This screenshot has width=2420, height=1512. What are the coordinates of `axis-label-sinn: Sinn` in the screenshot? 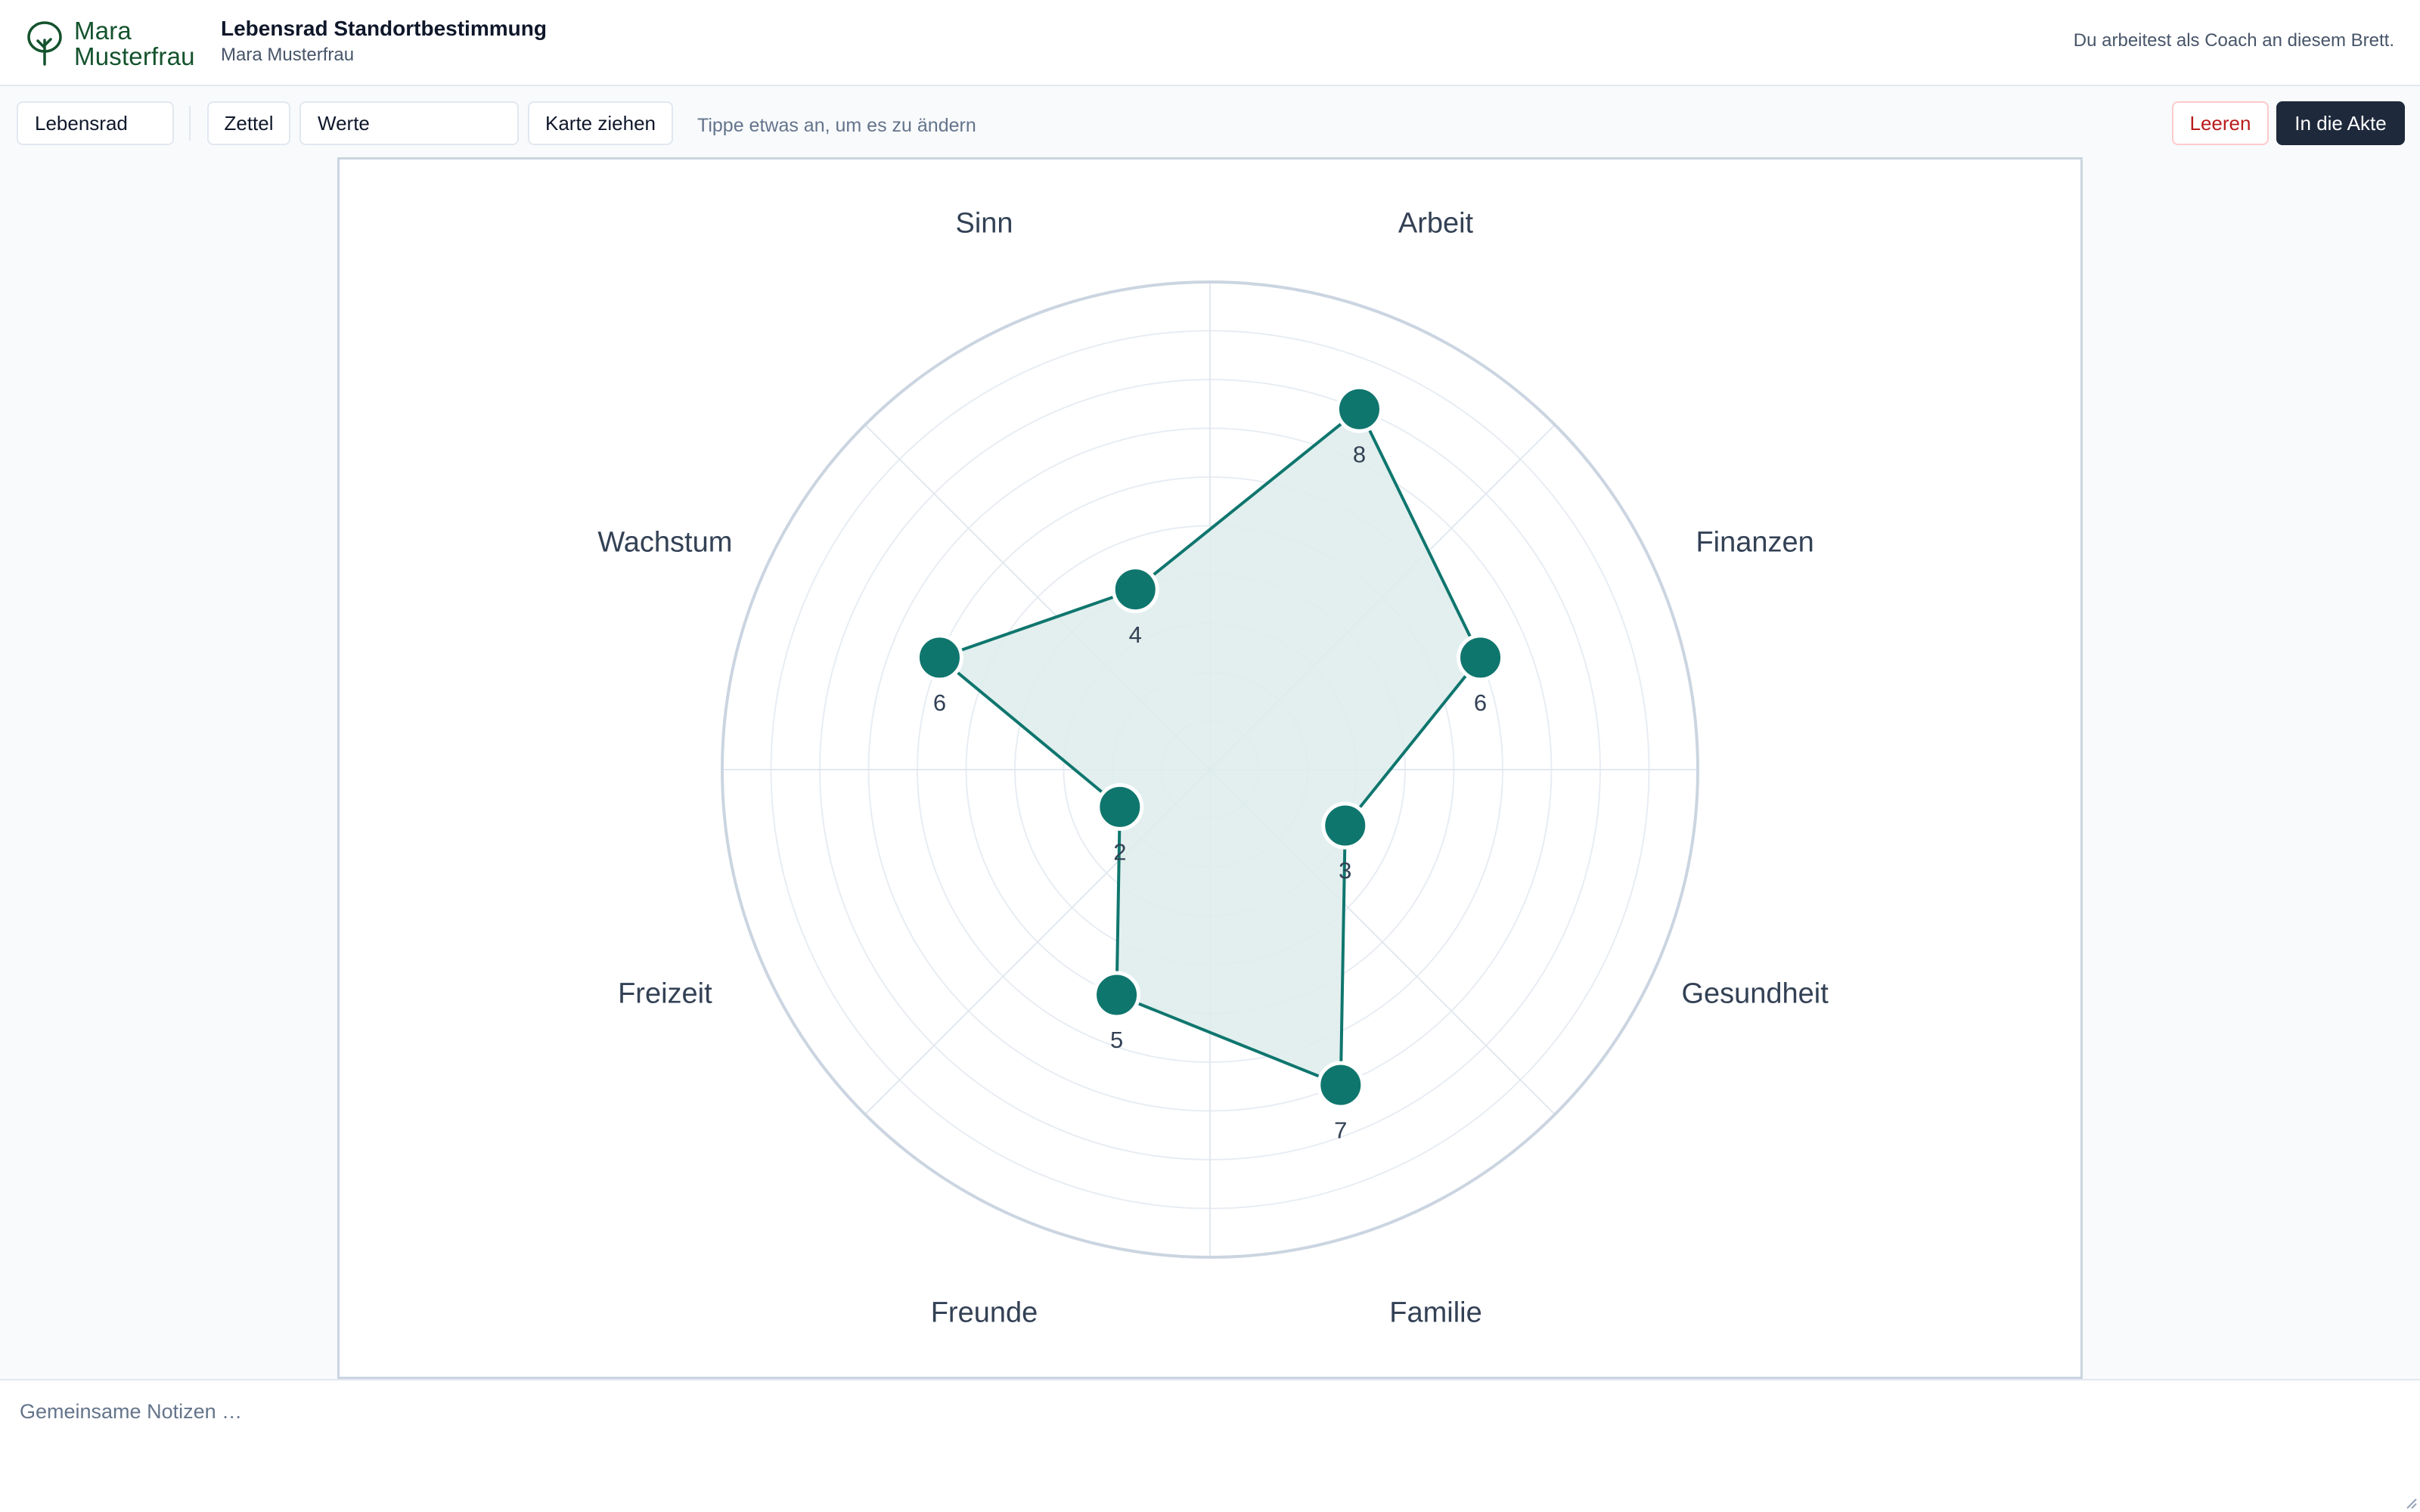 It's located at (984, 223).